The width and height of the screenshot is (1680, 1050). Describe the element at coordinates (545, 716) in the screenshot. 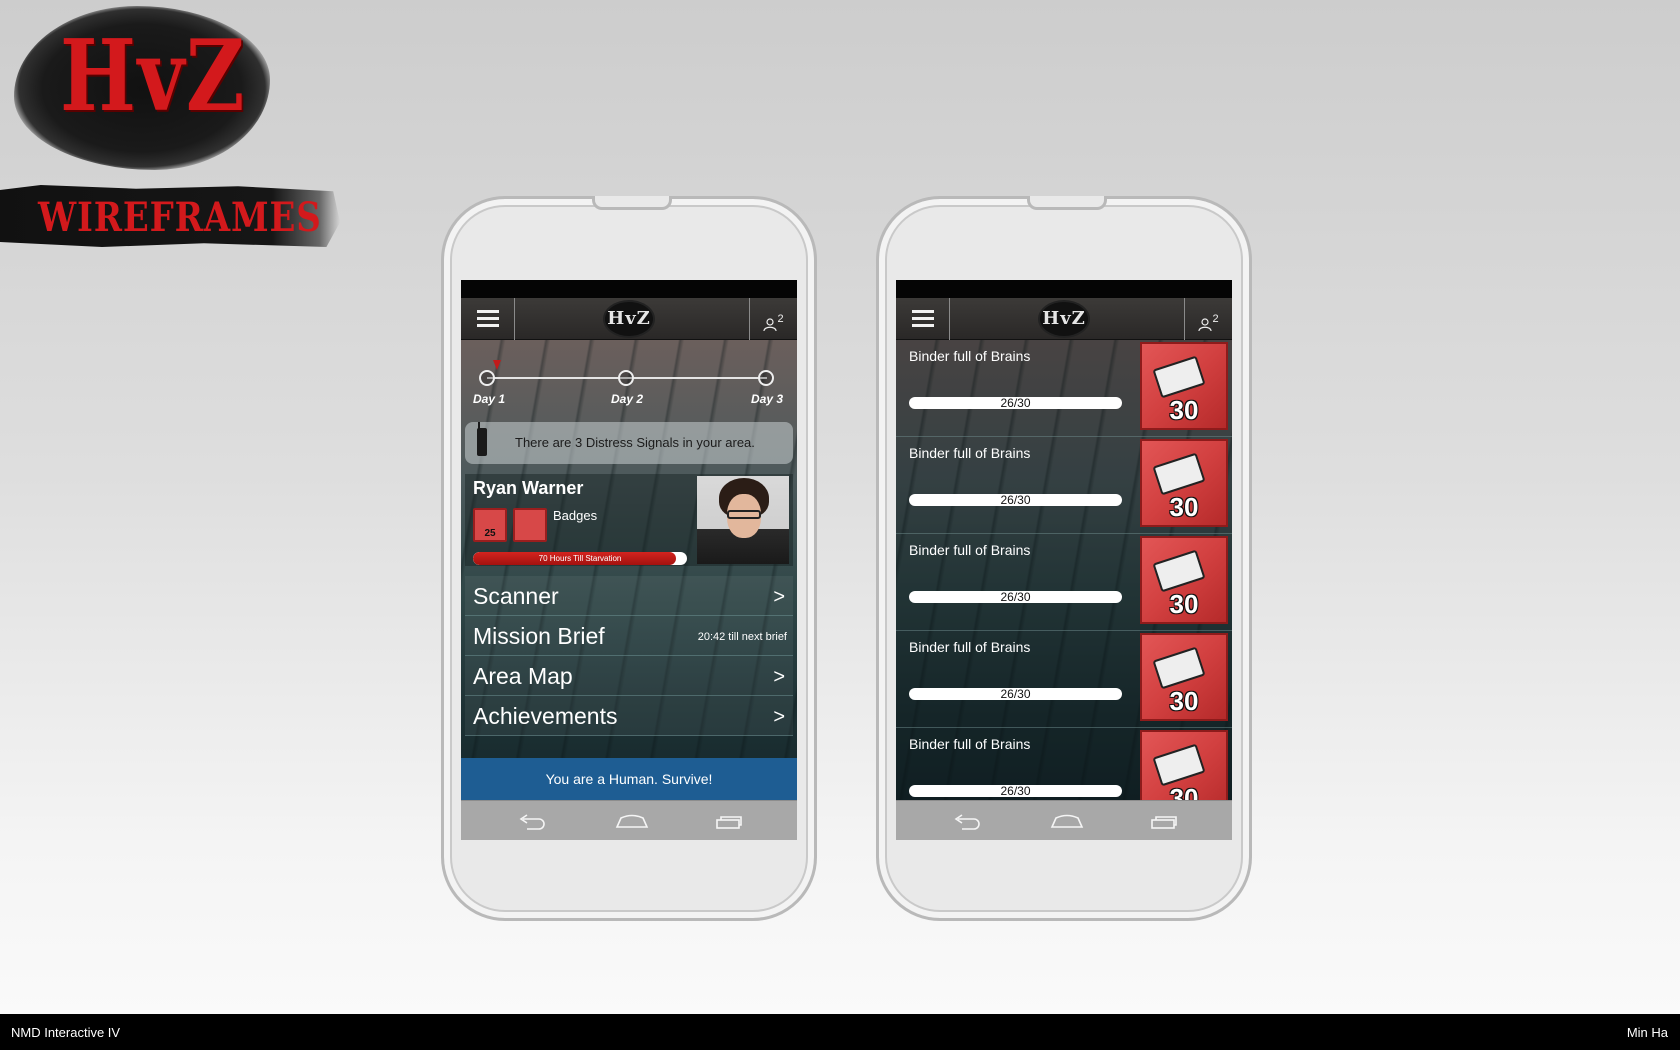

I see `menu-item-label: Achievements` at that location.